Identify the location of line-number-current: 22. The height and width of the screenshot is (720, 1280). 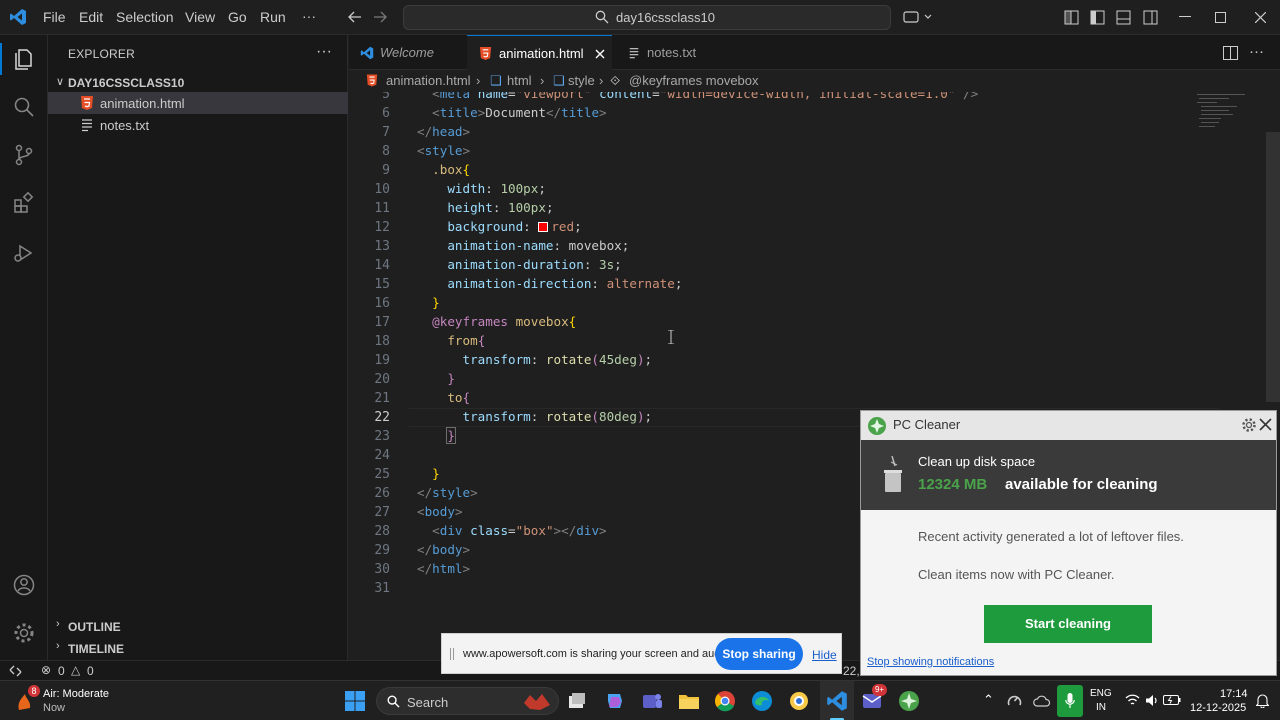
(382, 417).